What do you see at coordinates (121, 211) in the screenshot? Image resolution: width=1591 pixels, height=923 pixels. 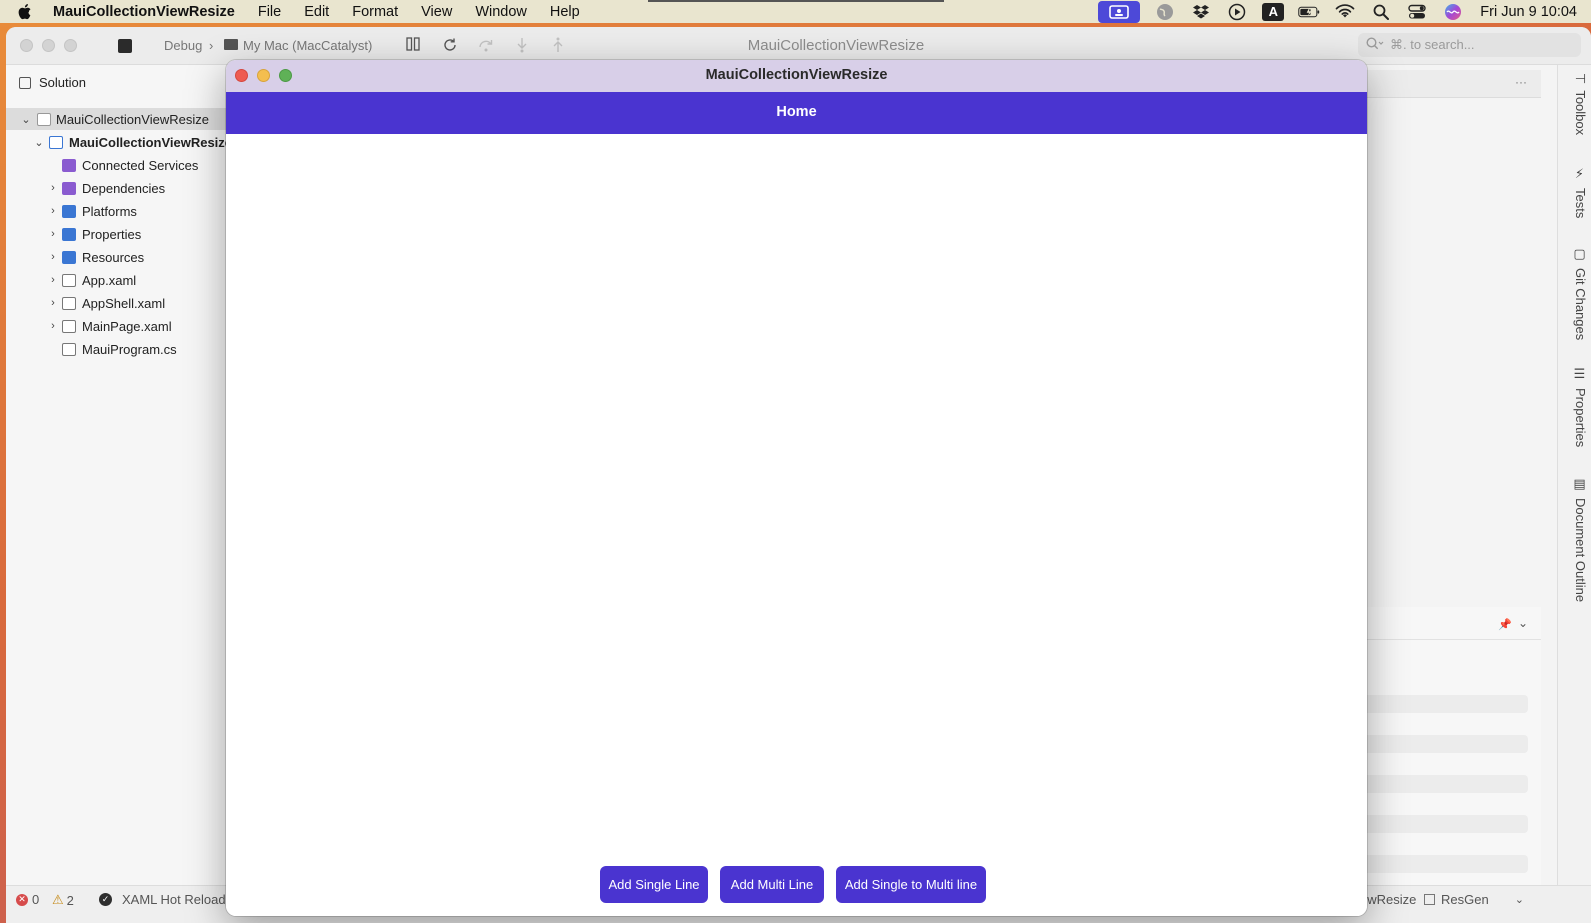 I see `tree-item-platforms: › Platforms` at bounding box center [121, 211].